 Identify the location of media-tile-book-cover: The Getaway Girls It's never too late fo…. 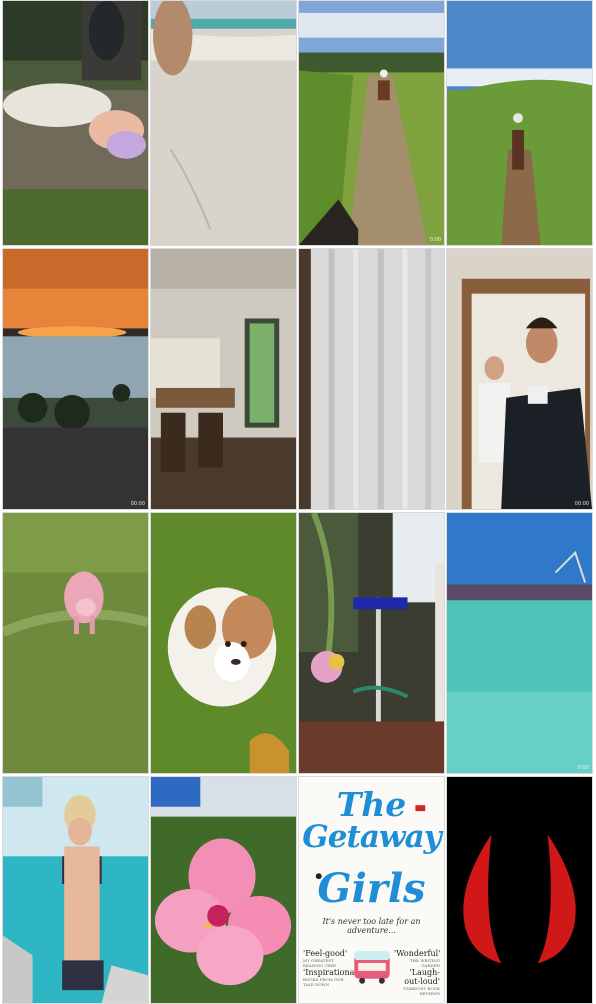
(371, 890).